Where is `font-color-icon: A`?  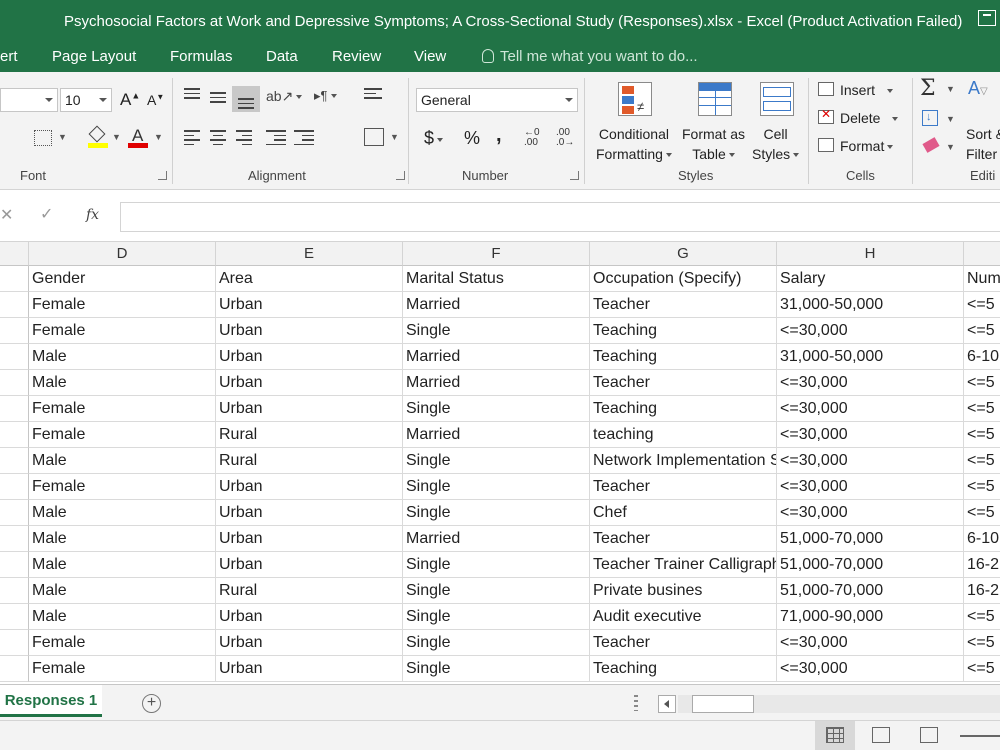 font-color-icon: A is located at coordinates (138, 137).